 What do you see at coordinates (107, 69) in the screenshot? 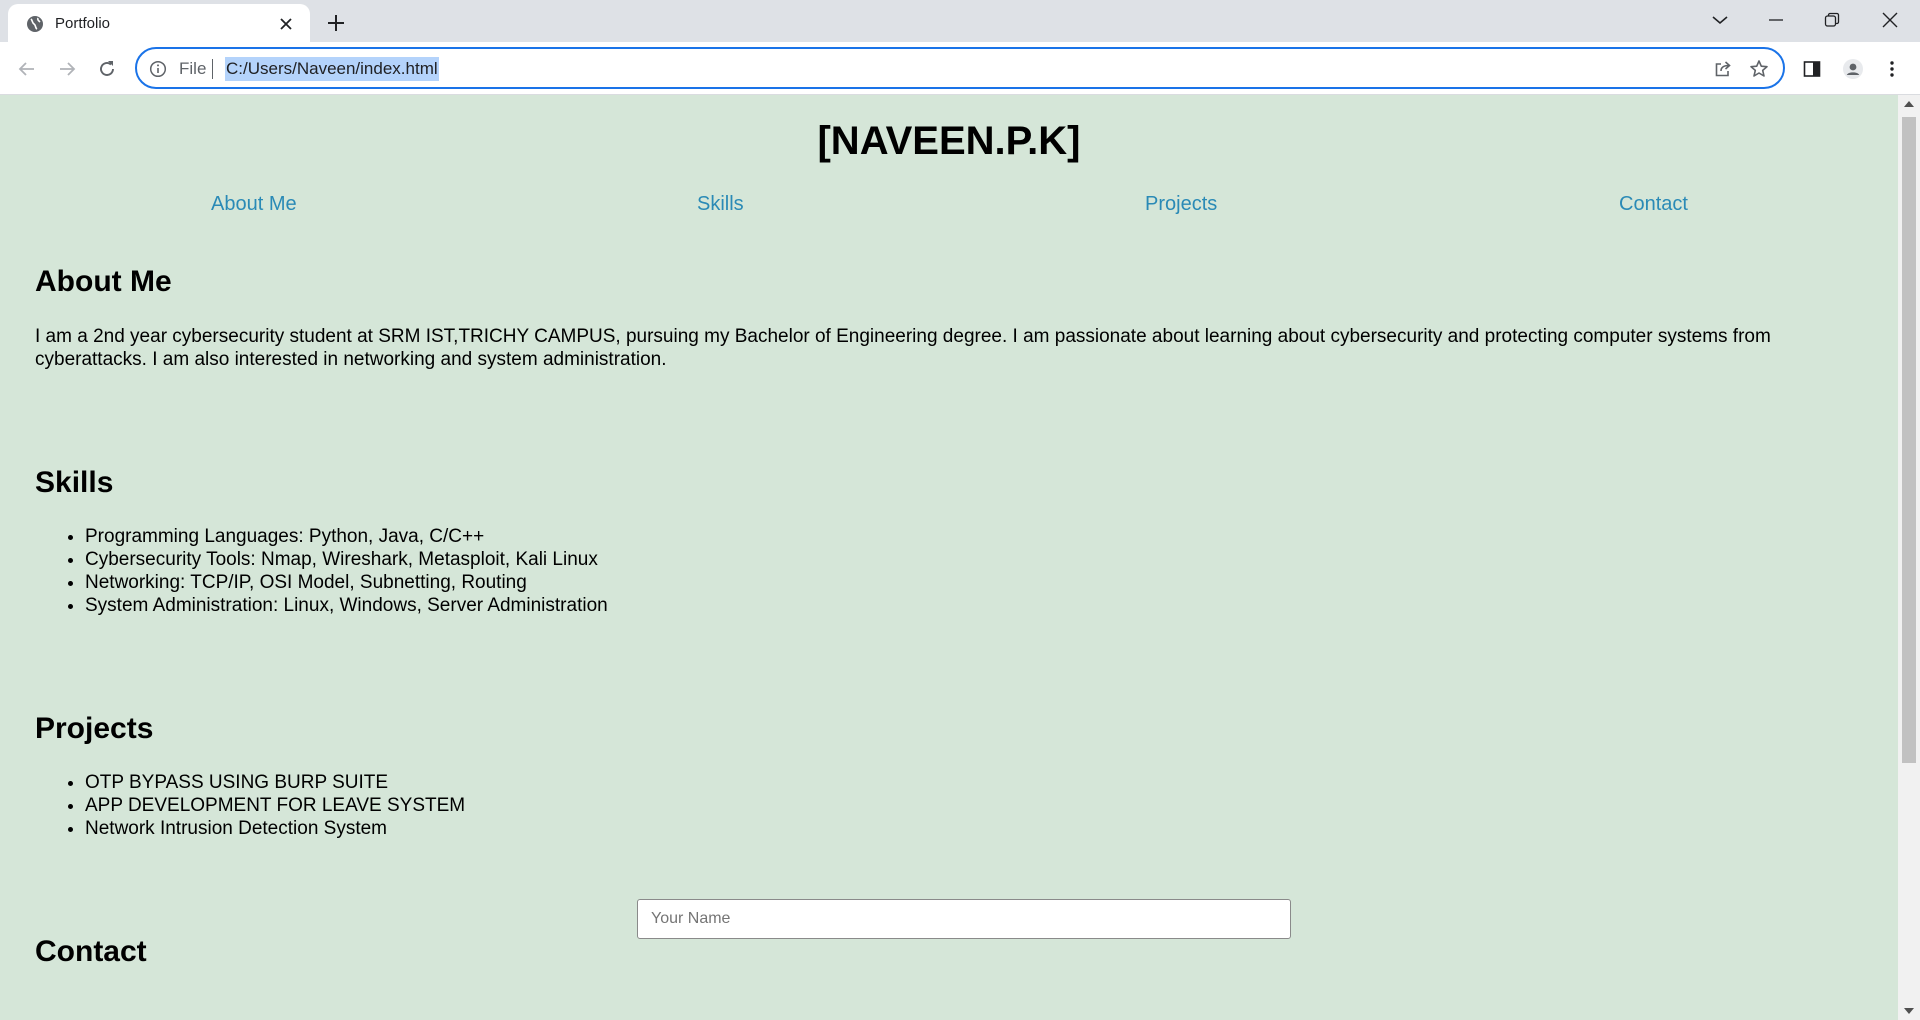
I see `reload-icon` at bounding box center [107, 69].